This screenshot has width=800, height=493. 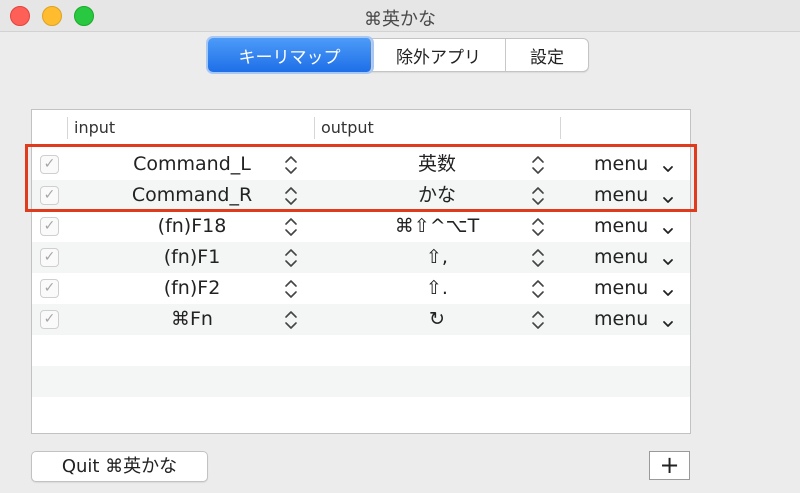 I want to click on column-divider, so click(x=560, y=128).